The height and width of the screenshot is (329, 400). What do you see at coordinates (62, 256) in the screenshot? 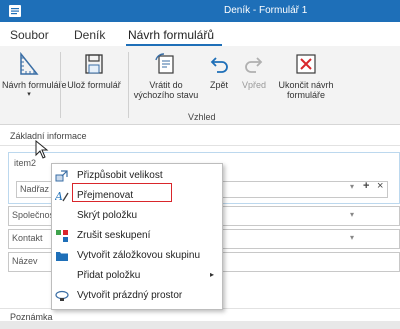
I see `folder-icon` at bounding box center [62, 256].